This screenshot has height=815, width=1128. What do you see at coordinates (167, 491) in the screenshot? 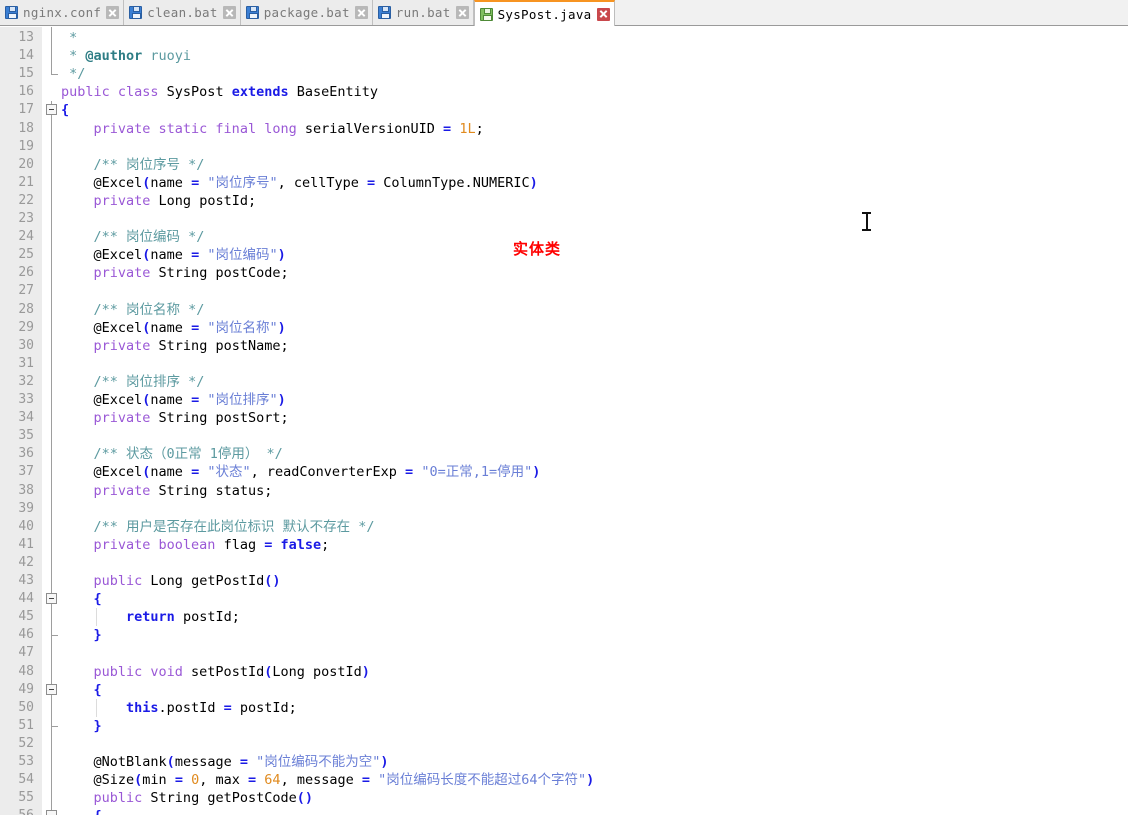
I see `code-text: private String status;` at bounding box center [167, 491].